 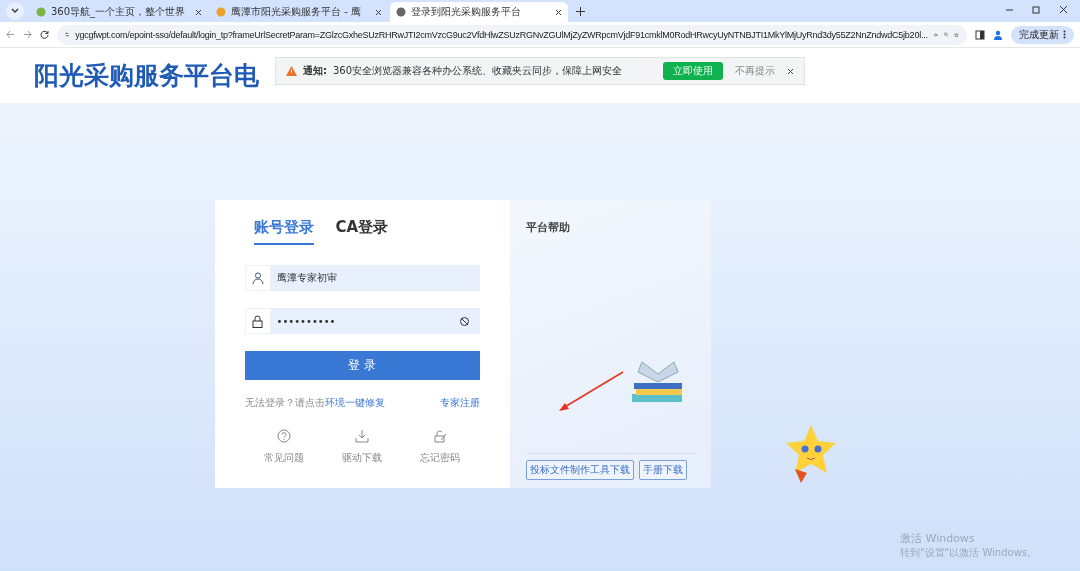 I want to click on download-button: 手册下载, so click(x=662, y=470).